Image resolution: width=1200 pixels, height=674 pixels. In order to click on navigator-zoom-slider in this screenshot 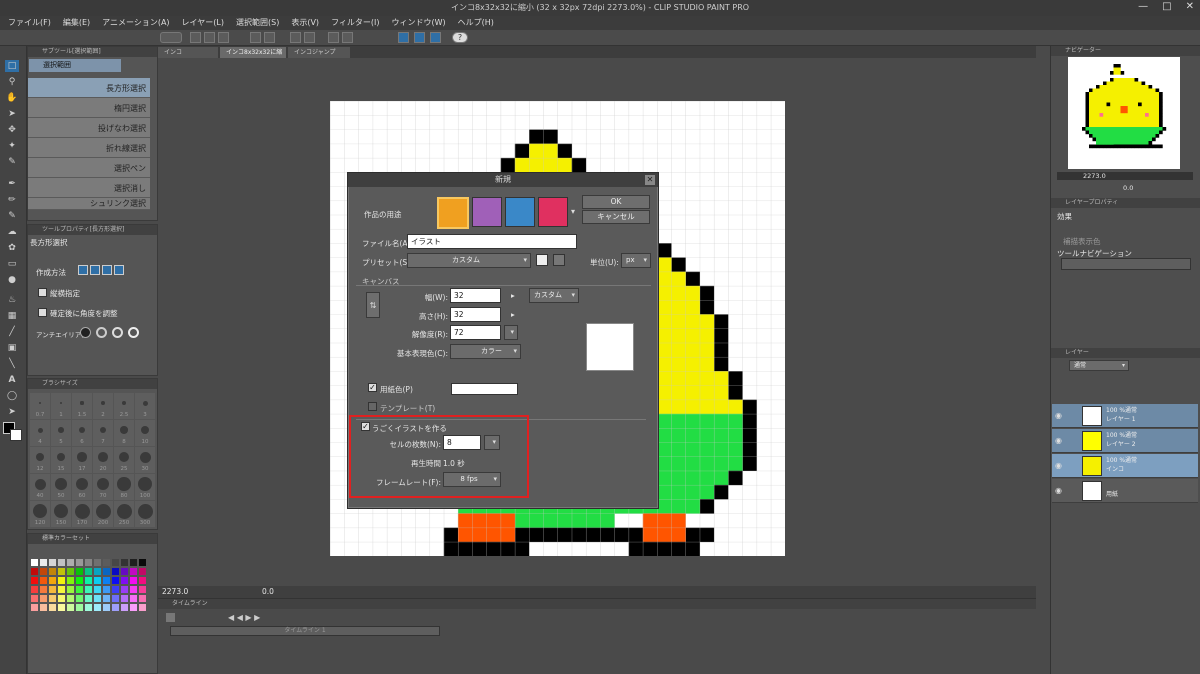, I will do `click(1125, 176)`.